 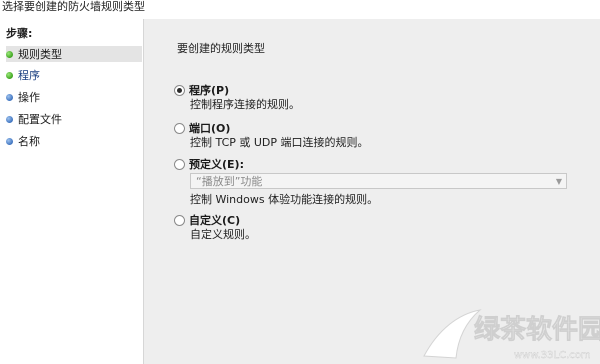 I want to click on option-custom-desc: 自定义规则。, so click(x=223, y=234).